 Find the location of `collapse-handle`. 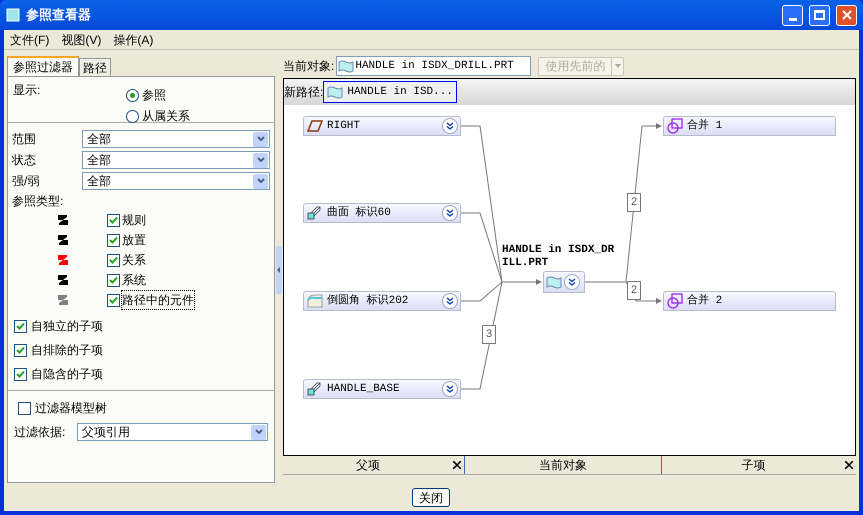

collapse-handle is located at coordinates (279, 270).